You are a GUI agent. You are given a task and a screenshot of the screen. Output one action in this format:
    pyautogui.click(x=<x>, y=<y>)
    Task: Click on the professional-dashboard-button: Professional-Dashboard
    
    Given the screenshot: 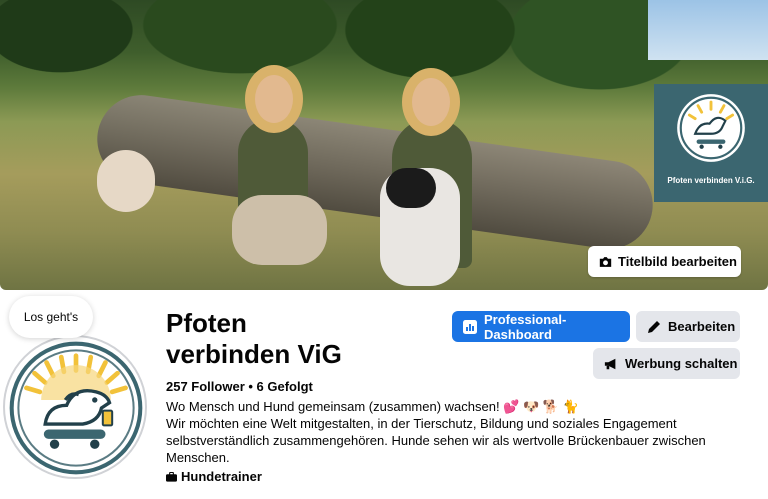 What is the action you would take?
    pyautogui.click(x=541, y=326)
    